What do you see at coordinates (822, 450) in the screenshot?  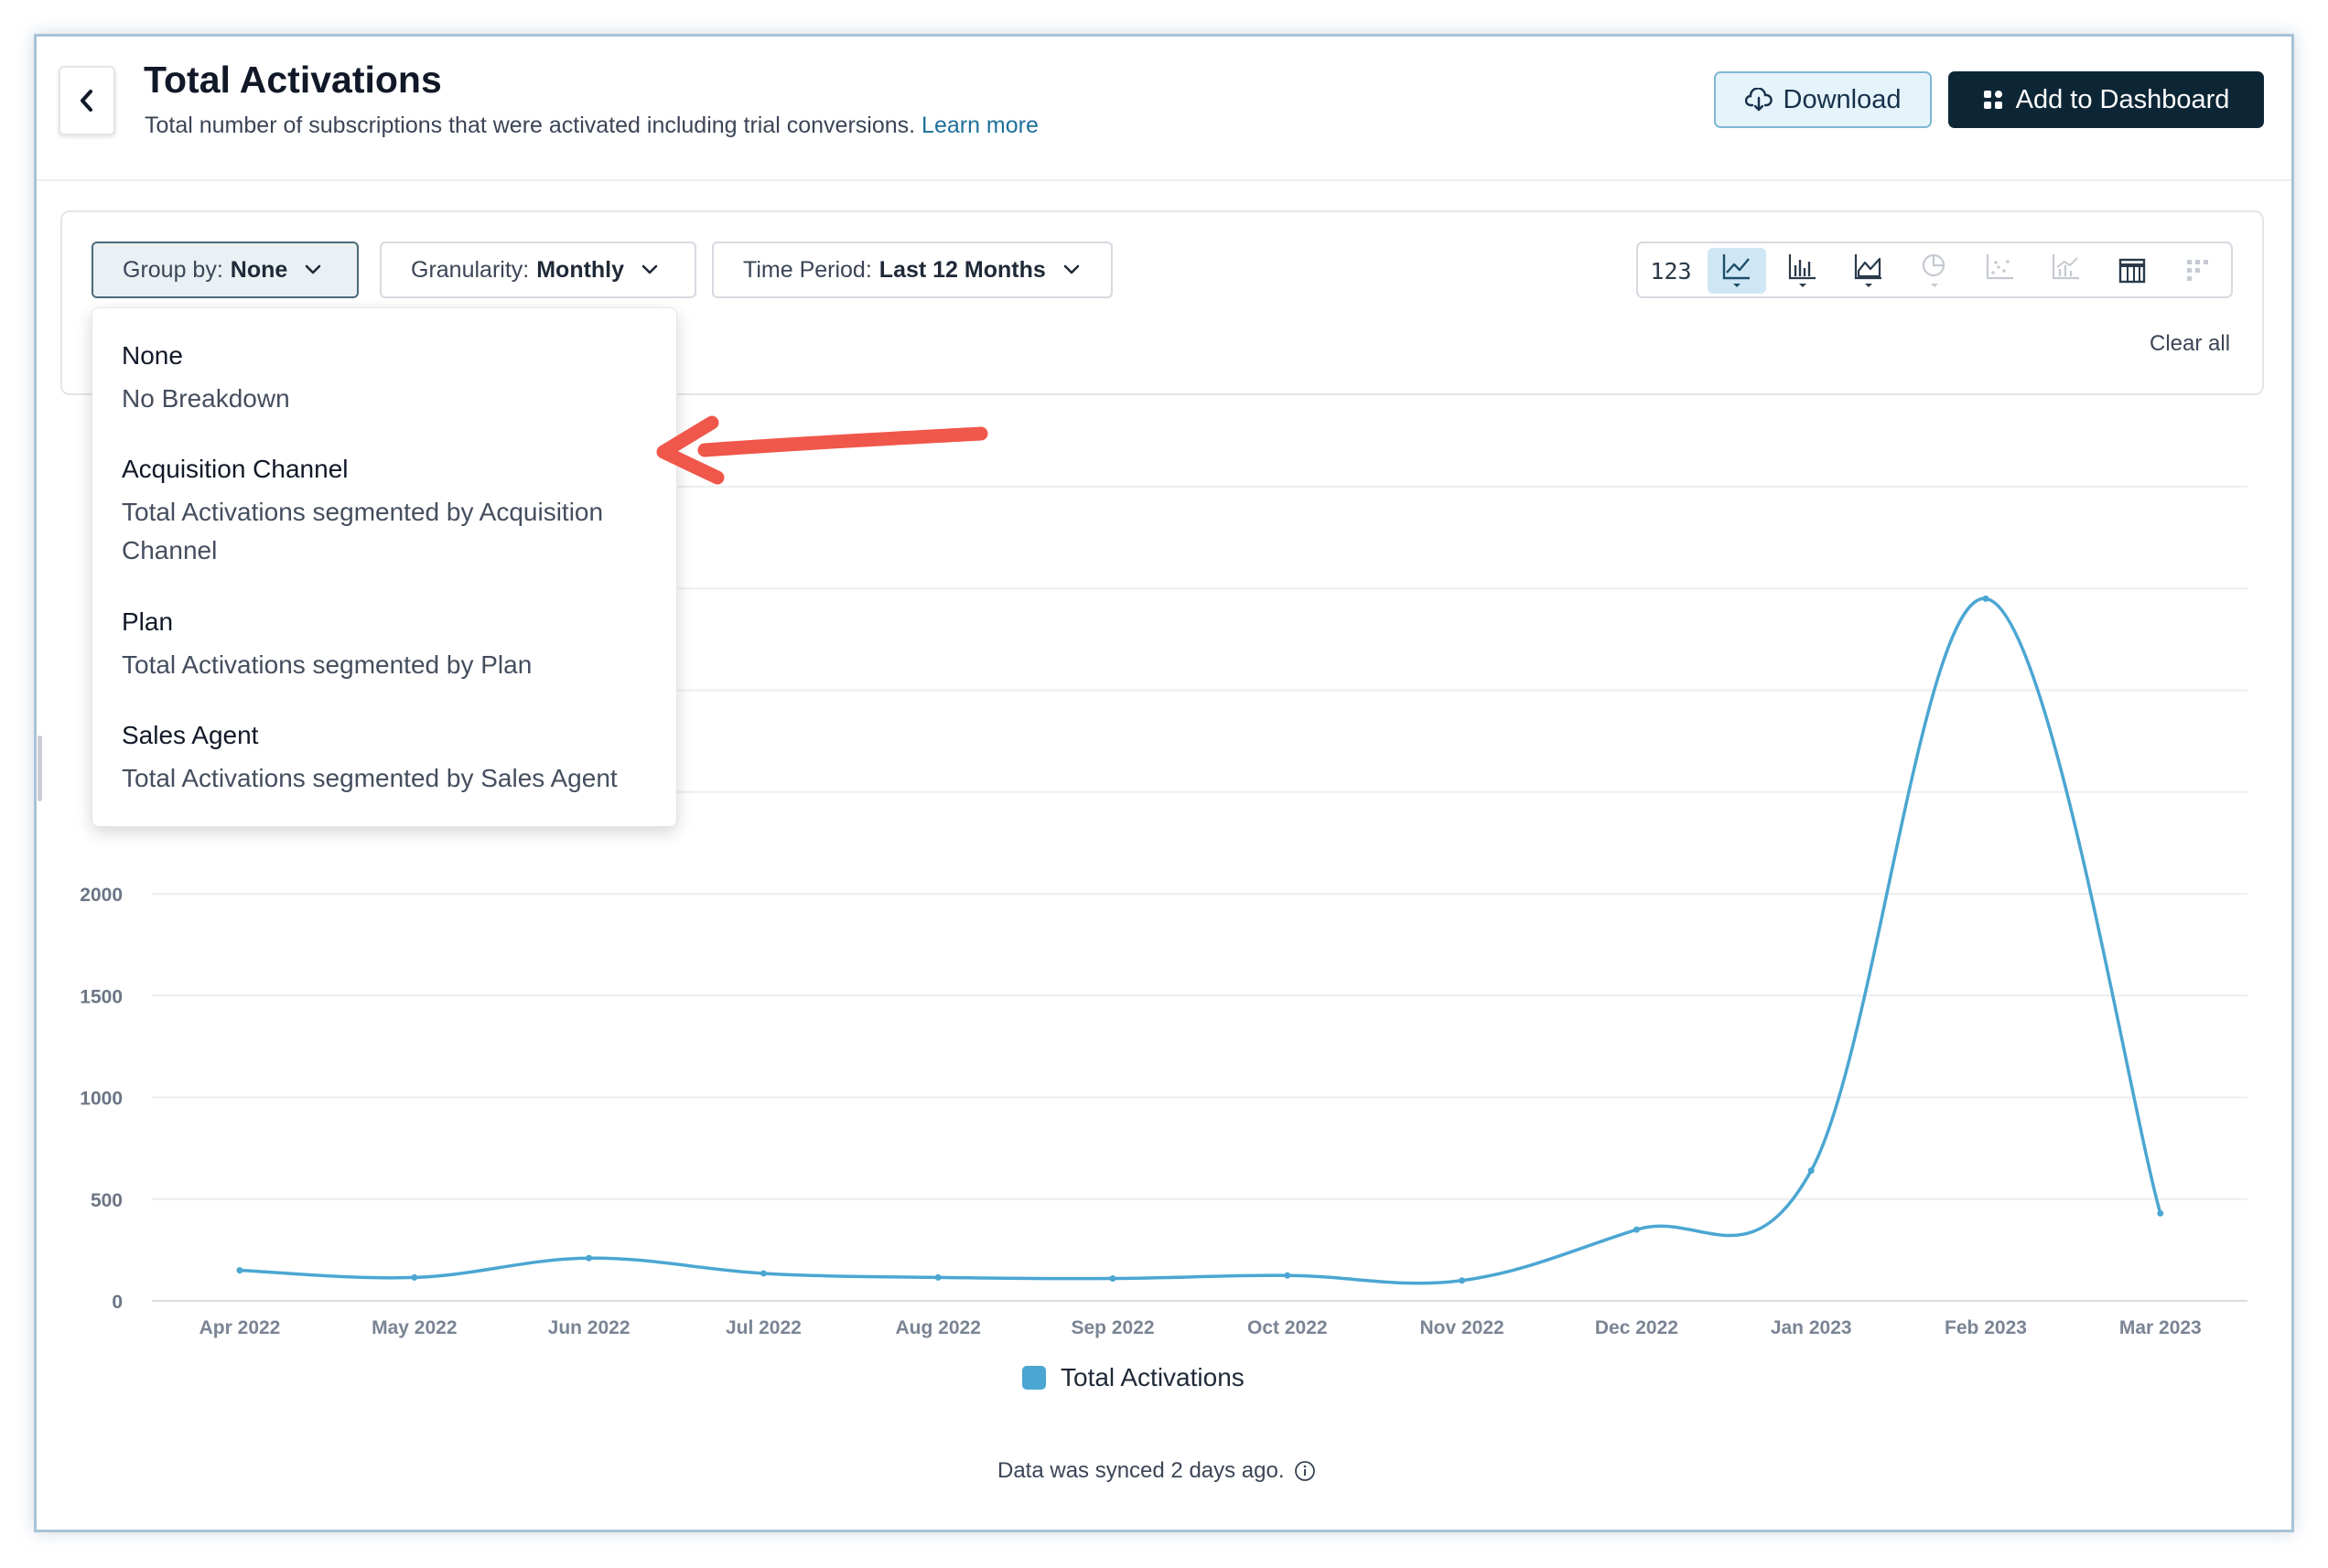 I see `annotation-arrow` at bounding box center [822, 450].